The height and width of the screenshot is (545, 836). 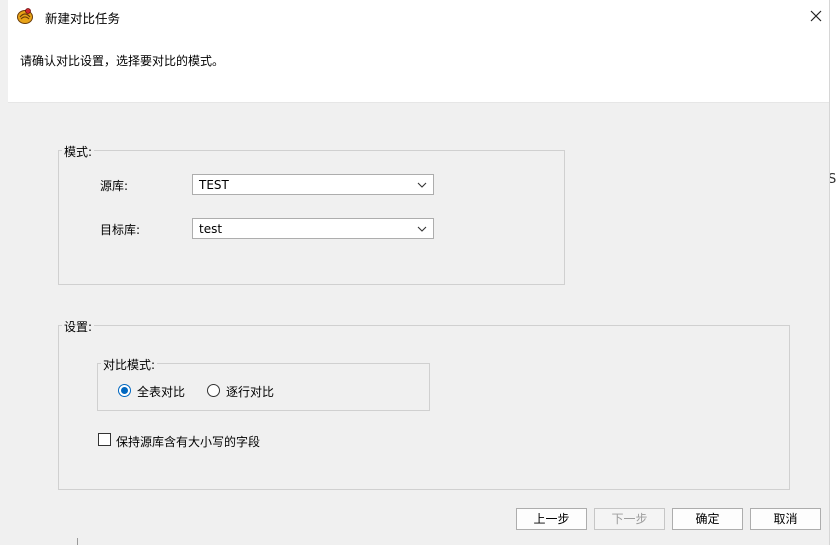 What do you see at coordinates (188, 441) in the screenshot?
I see `keep-case-label: 保持源库含有大小写的字段` at bounding box center [188, 441].